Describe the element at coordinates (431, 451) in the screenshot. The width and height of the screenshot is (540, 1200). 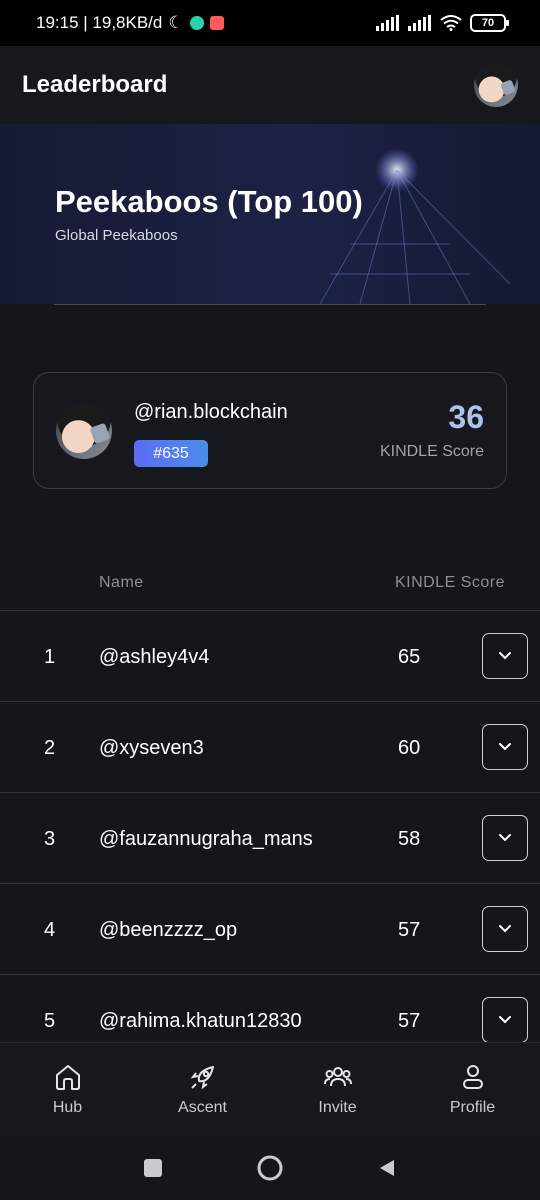
I see `my-score-label: KINDLE Score` at that location.